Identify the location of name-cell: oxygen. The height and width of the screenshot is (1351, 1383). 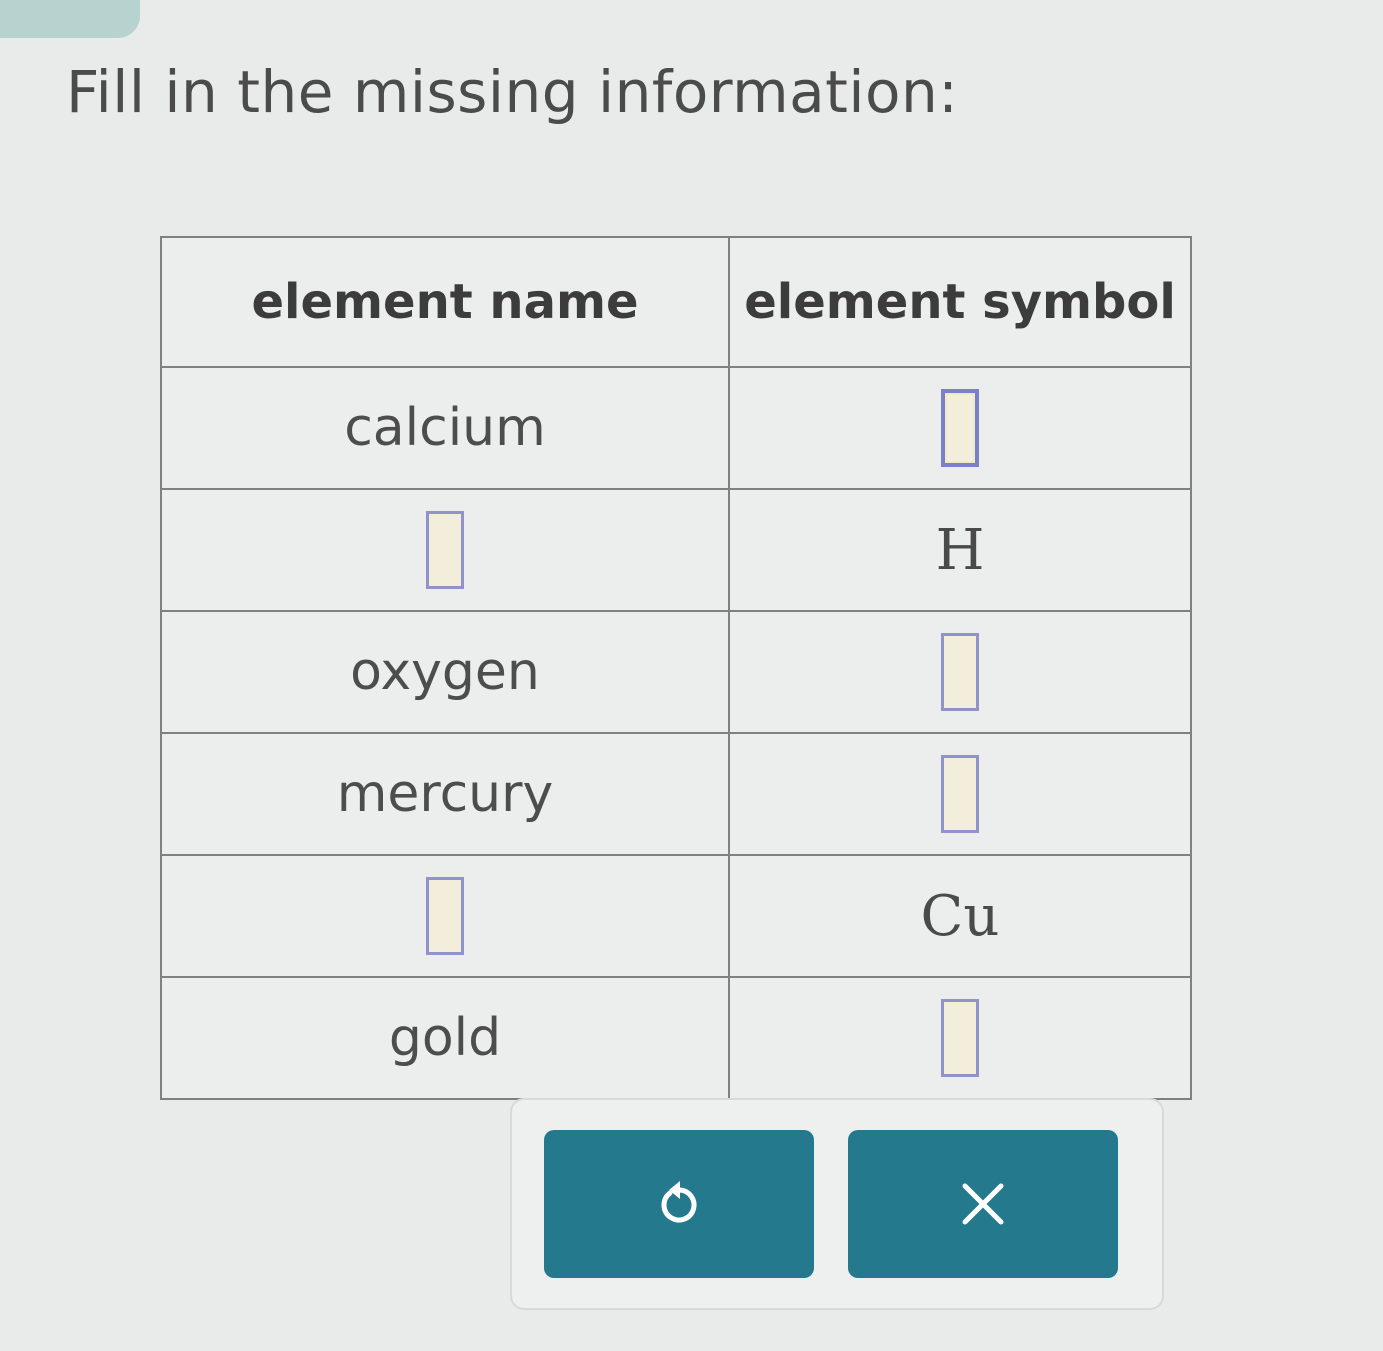
(445, 672).